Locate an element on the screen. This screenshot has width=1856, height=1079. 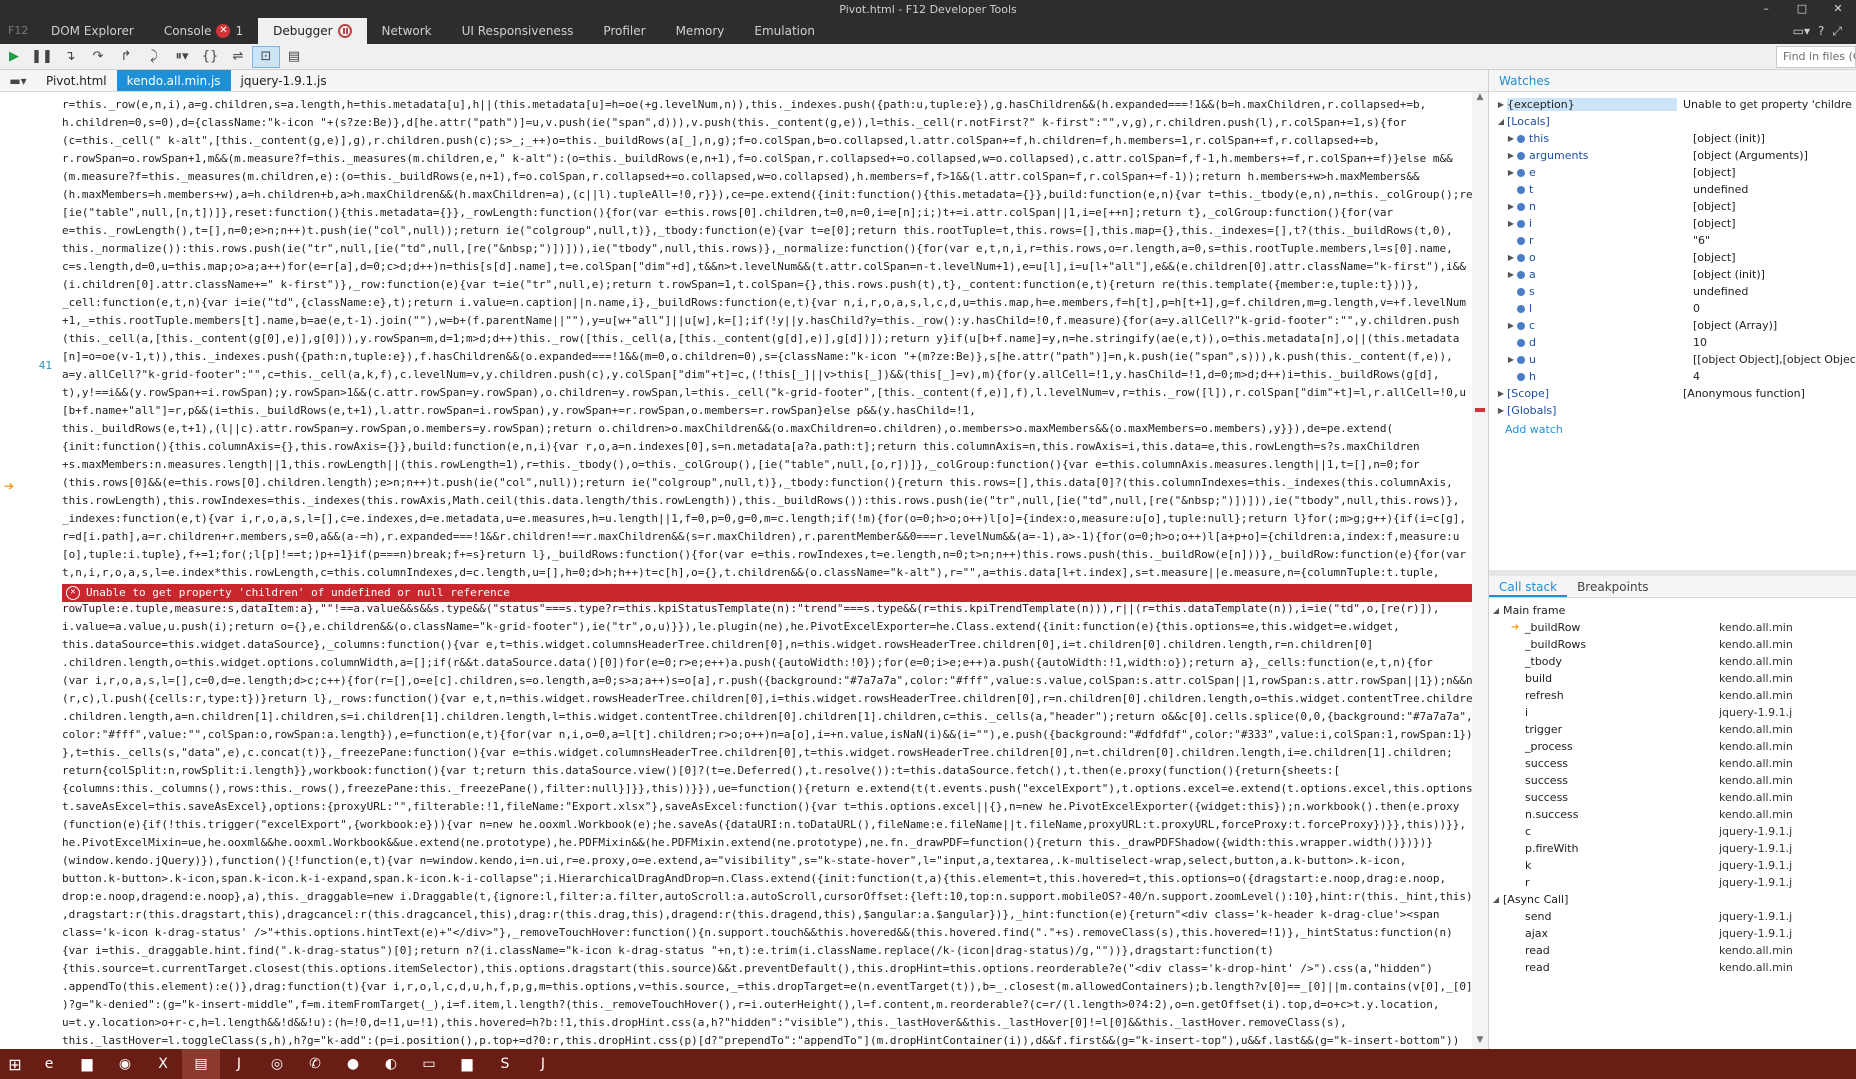
minimize-button: – is located at coordinates (1766, 9).